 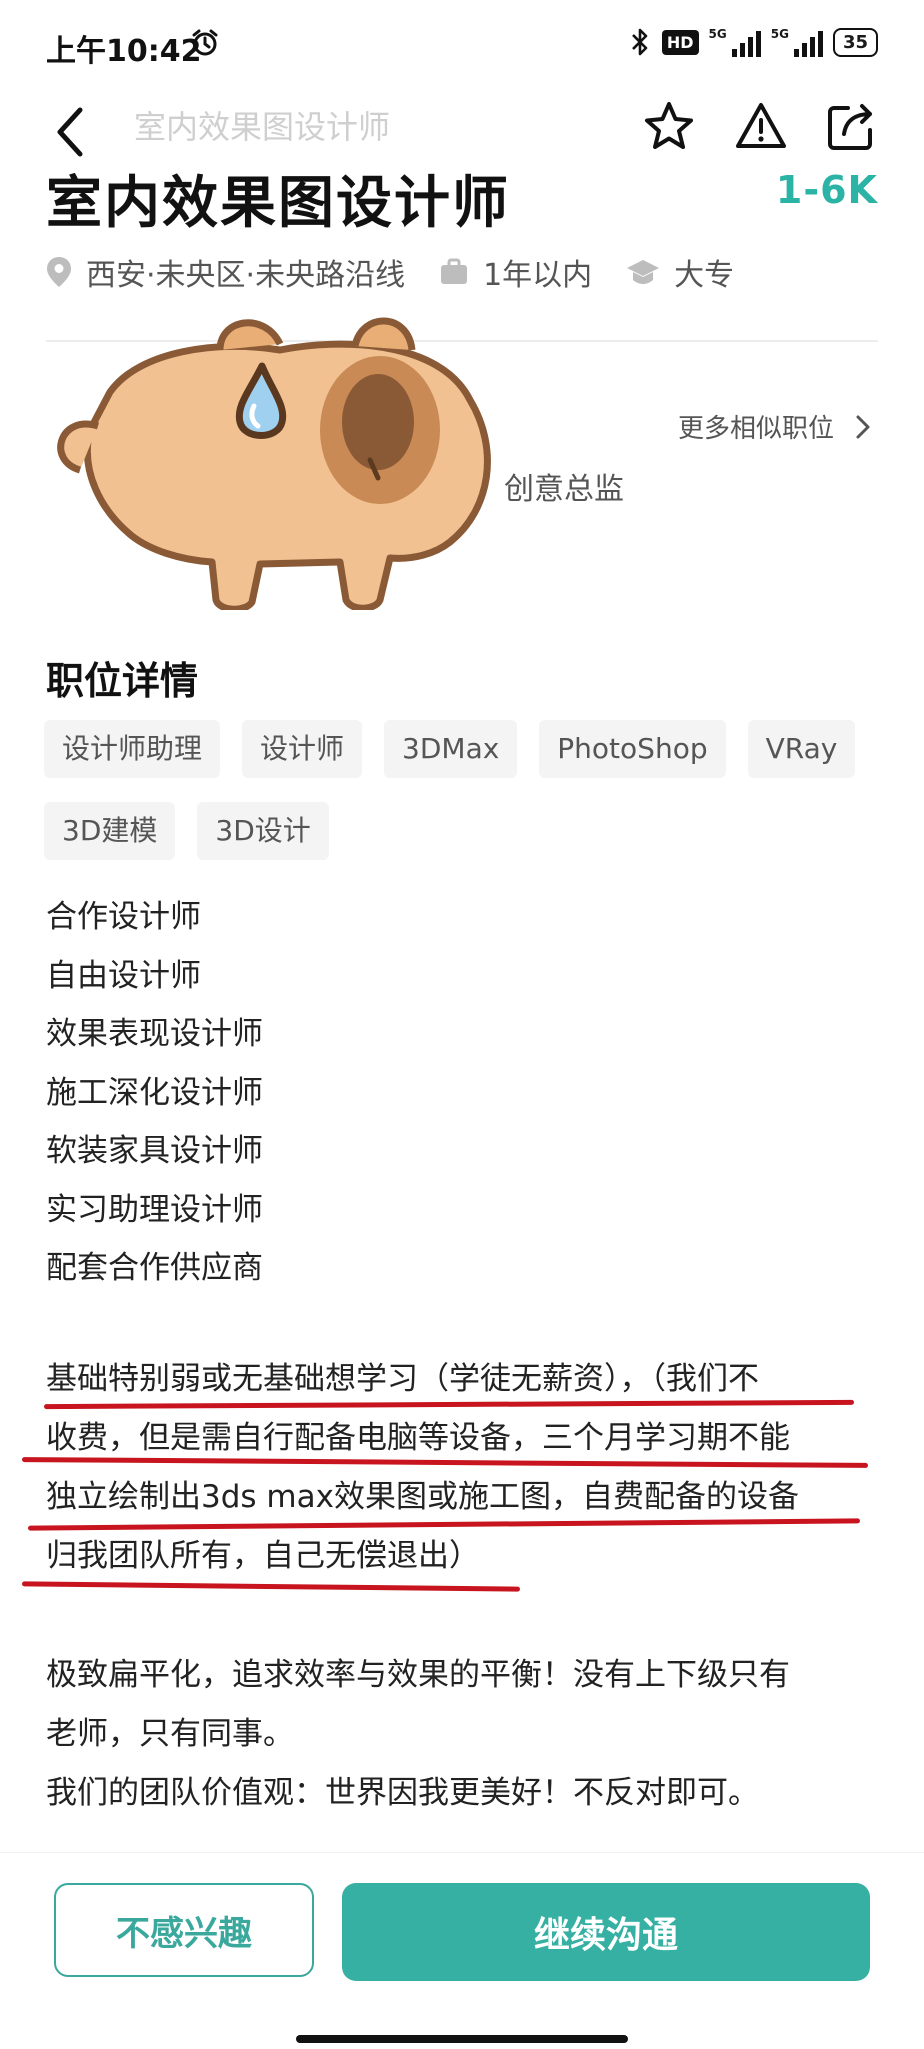 I want to click on location-meta: 西安·未央区·未央路沿线, so click(x=225, y=272).